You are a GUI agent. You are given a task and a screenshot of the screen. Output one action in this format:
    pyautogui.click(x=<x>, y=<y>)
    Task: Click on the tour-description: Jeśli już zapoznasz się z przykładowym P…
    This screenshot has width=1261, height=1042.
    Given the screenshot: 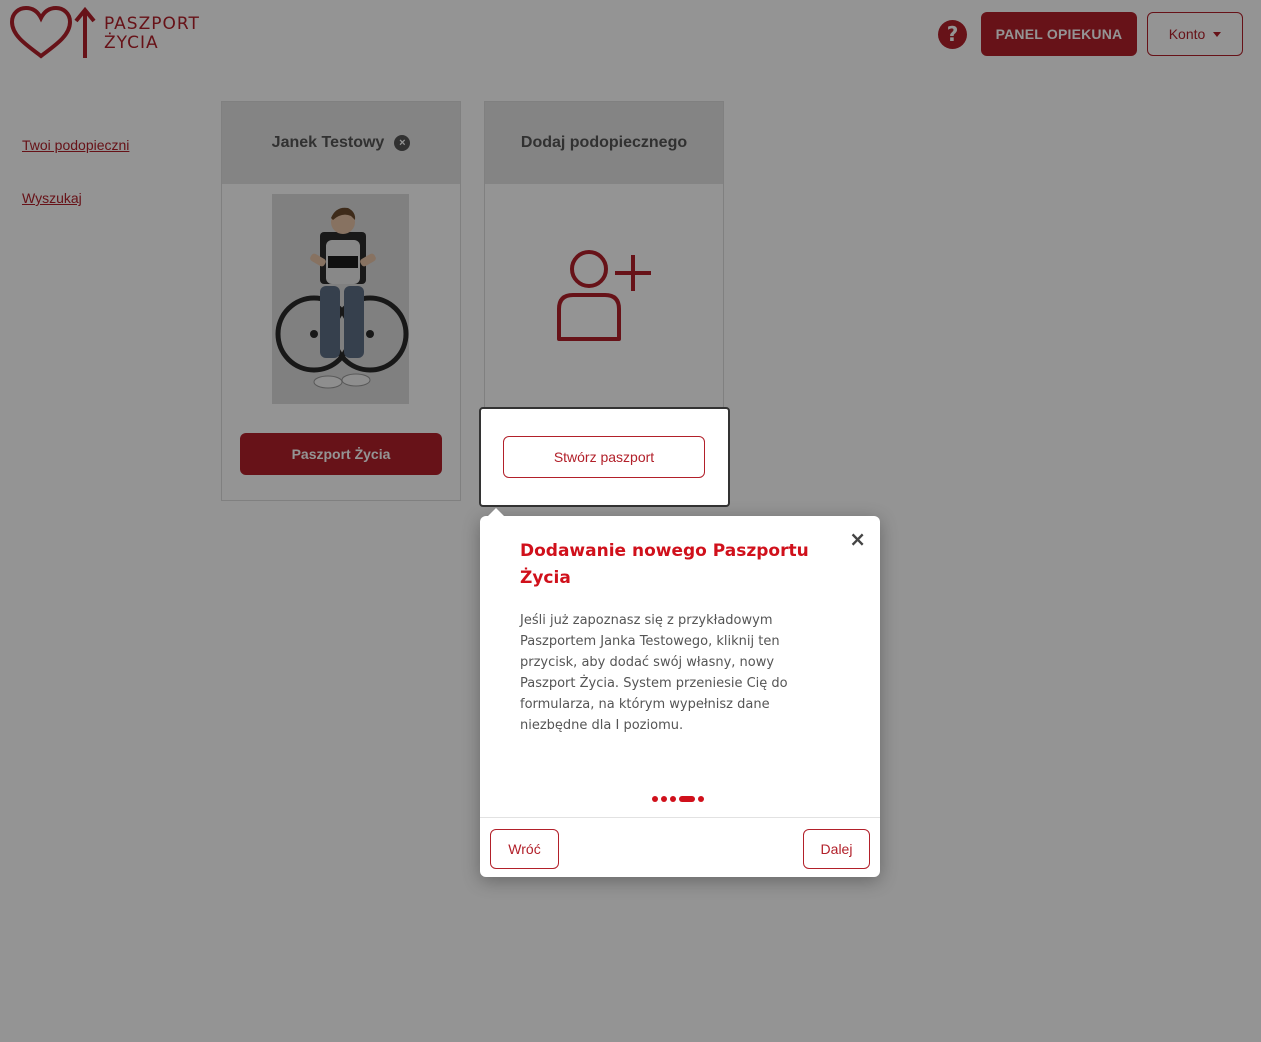 What is the action you would take?
    pyautogui.click(x=654, y=673)
    